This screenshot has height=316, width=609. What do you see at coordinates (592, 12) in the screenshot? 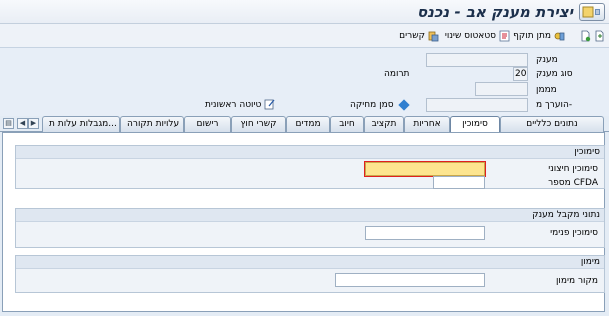
I see `sap-hat-icon` at bounding box center [592, 12].